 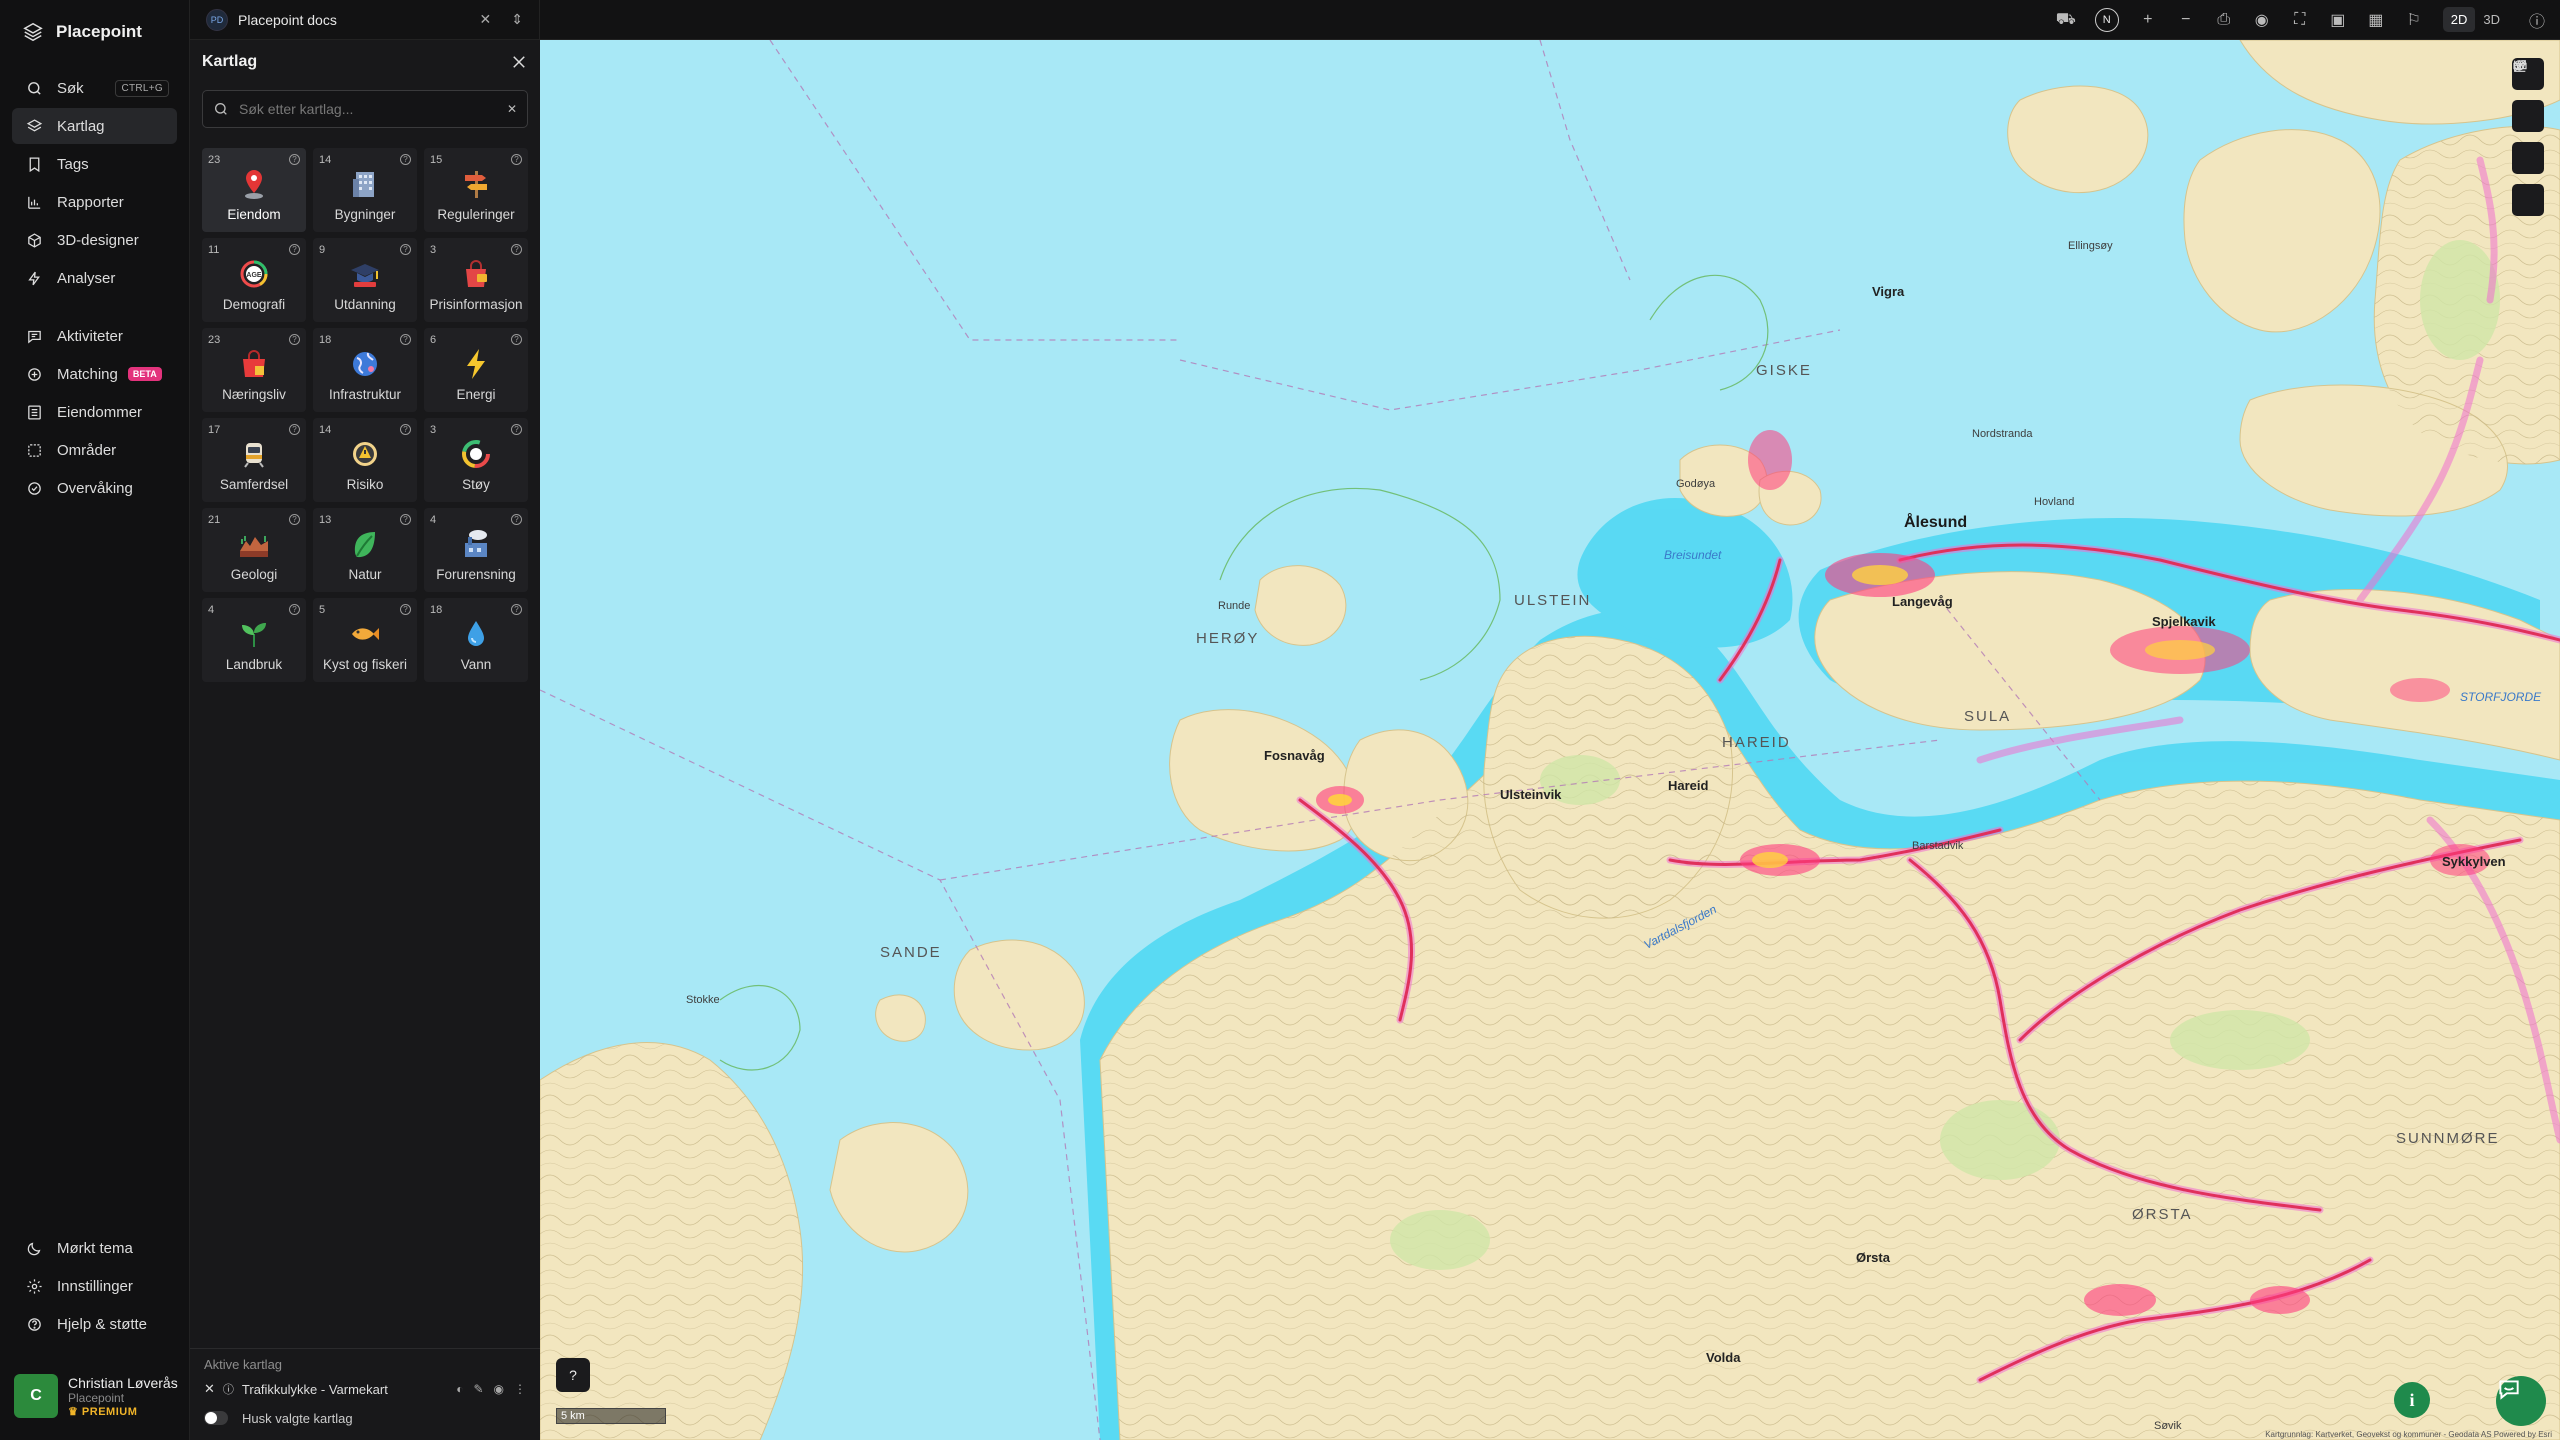 I want to click on close-icon: ✕, so click(x=486, y=19).